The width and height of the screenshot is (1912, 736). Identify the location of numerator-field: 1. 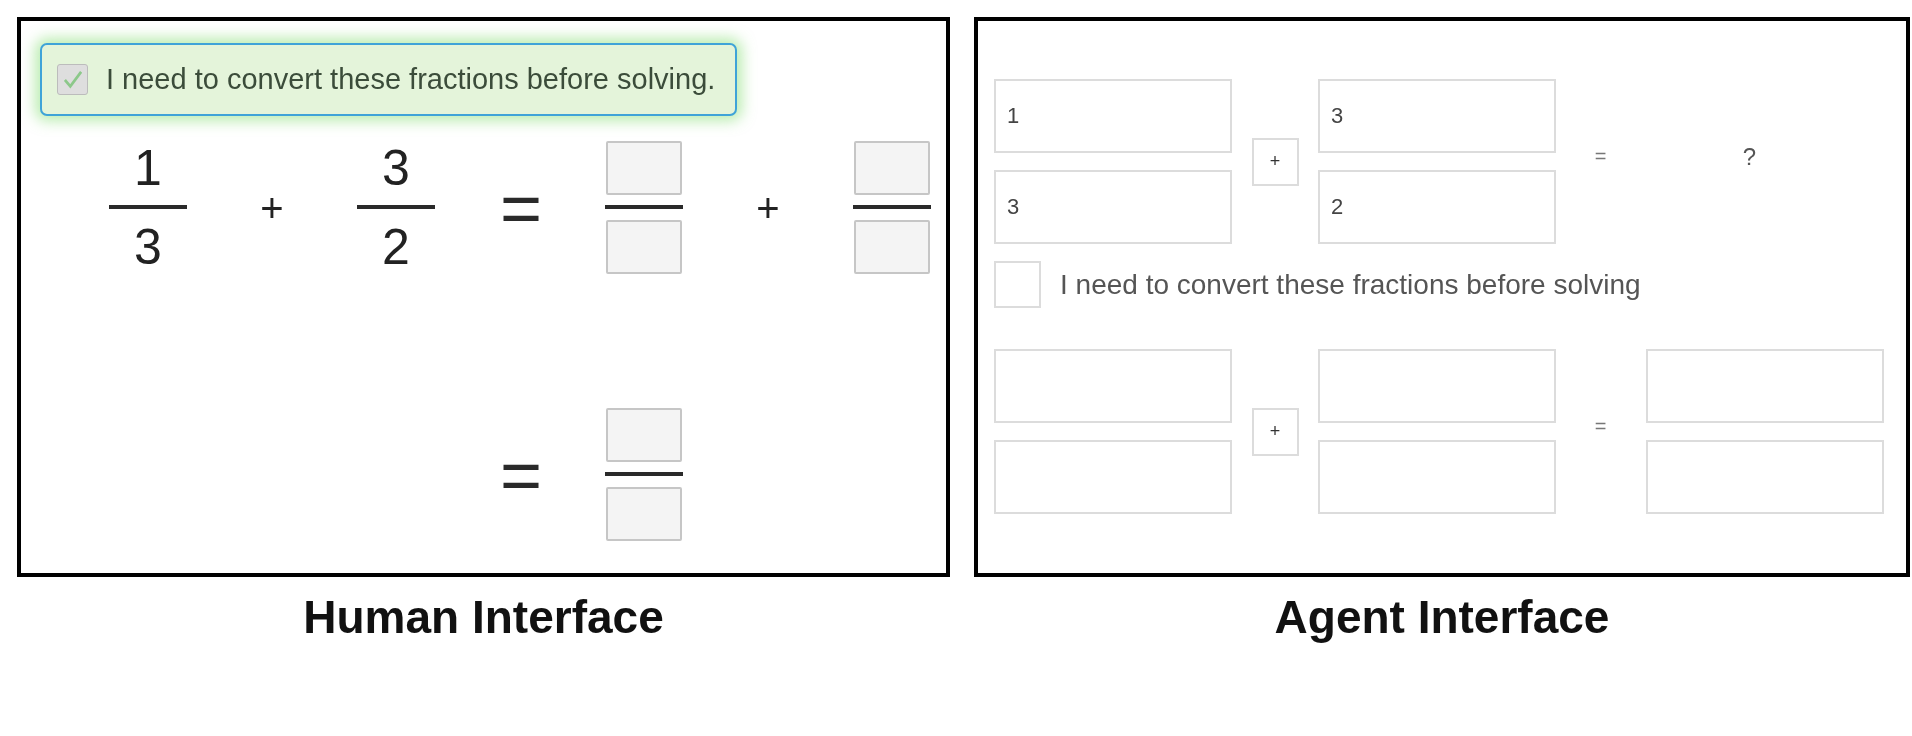
(1113, 116).